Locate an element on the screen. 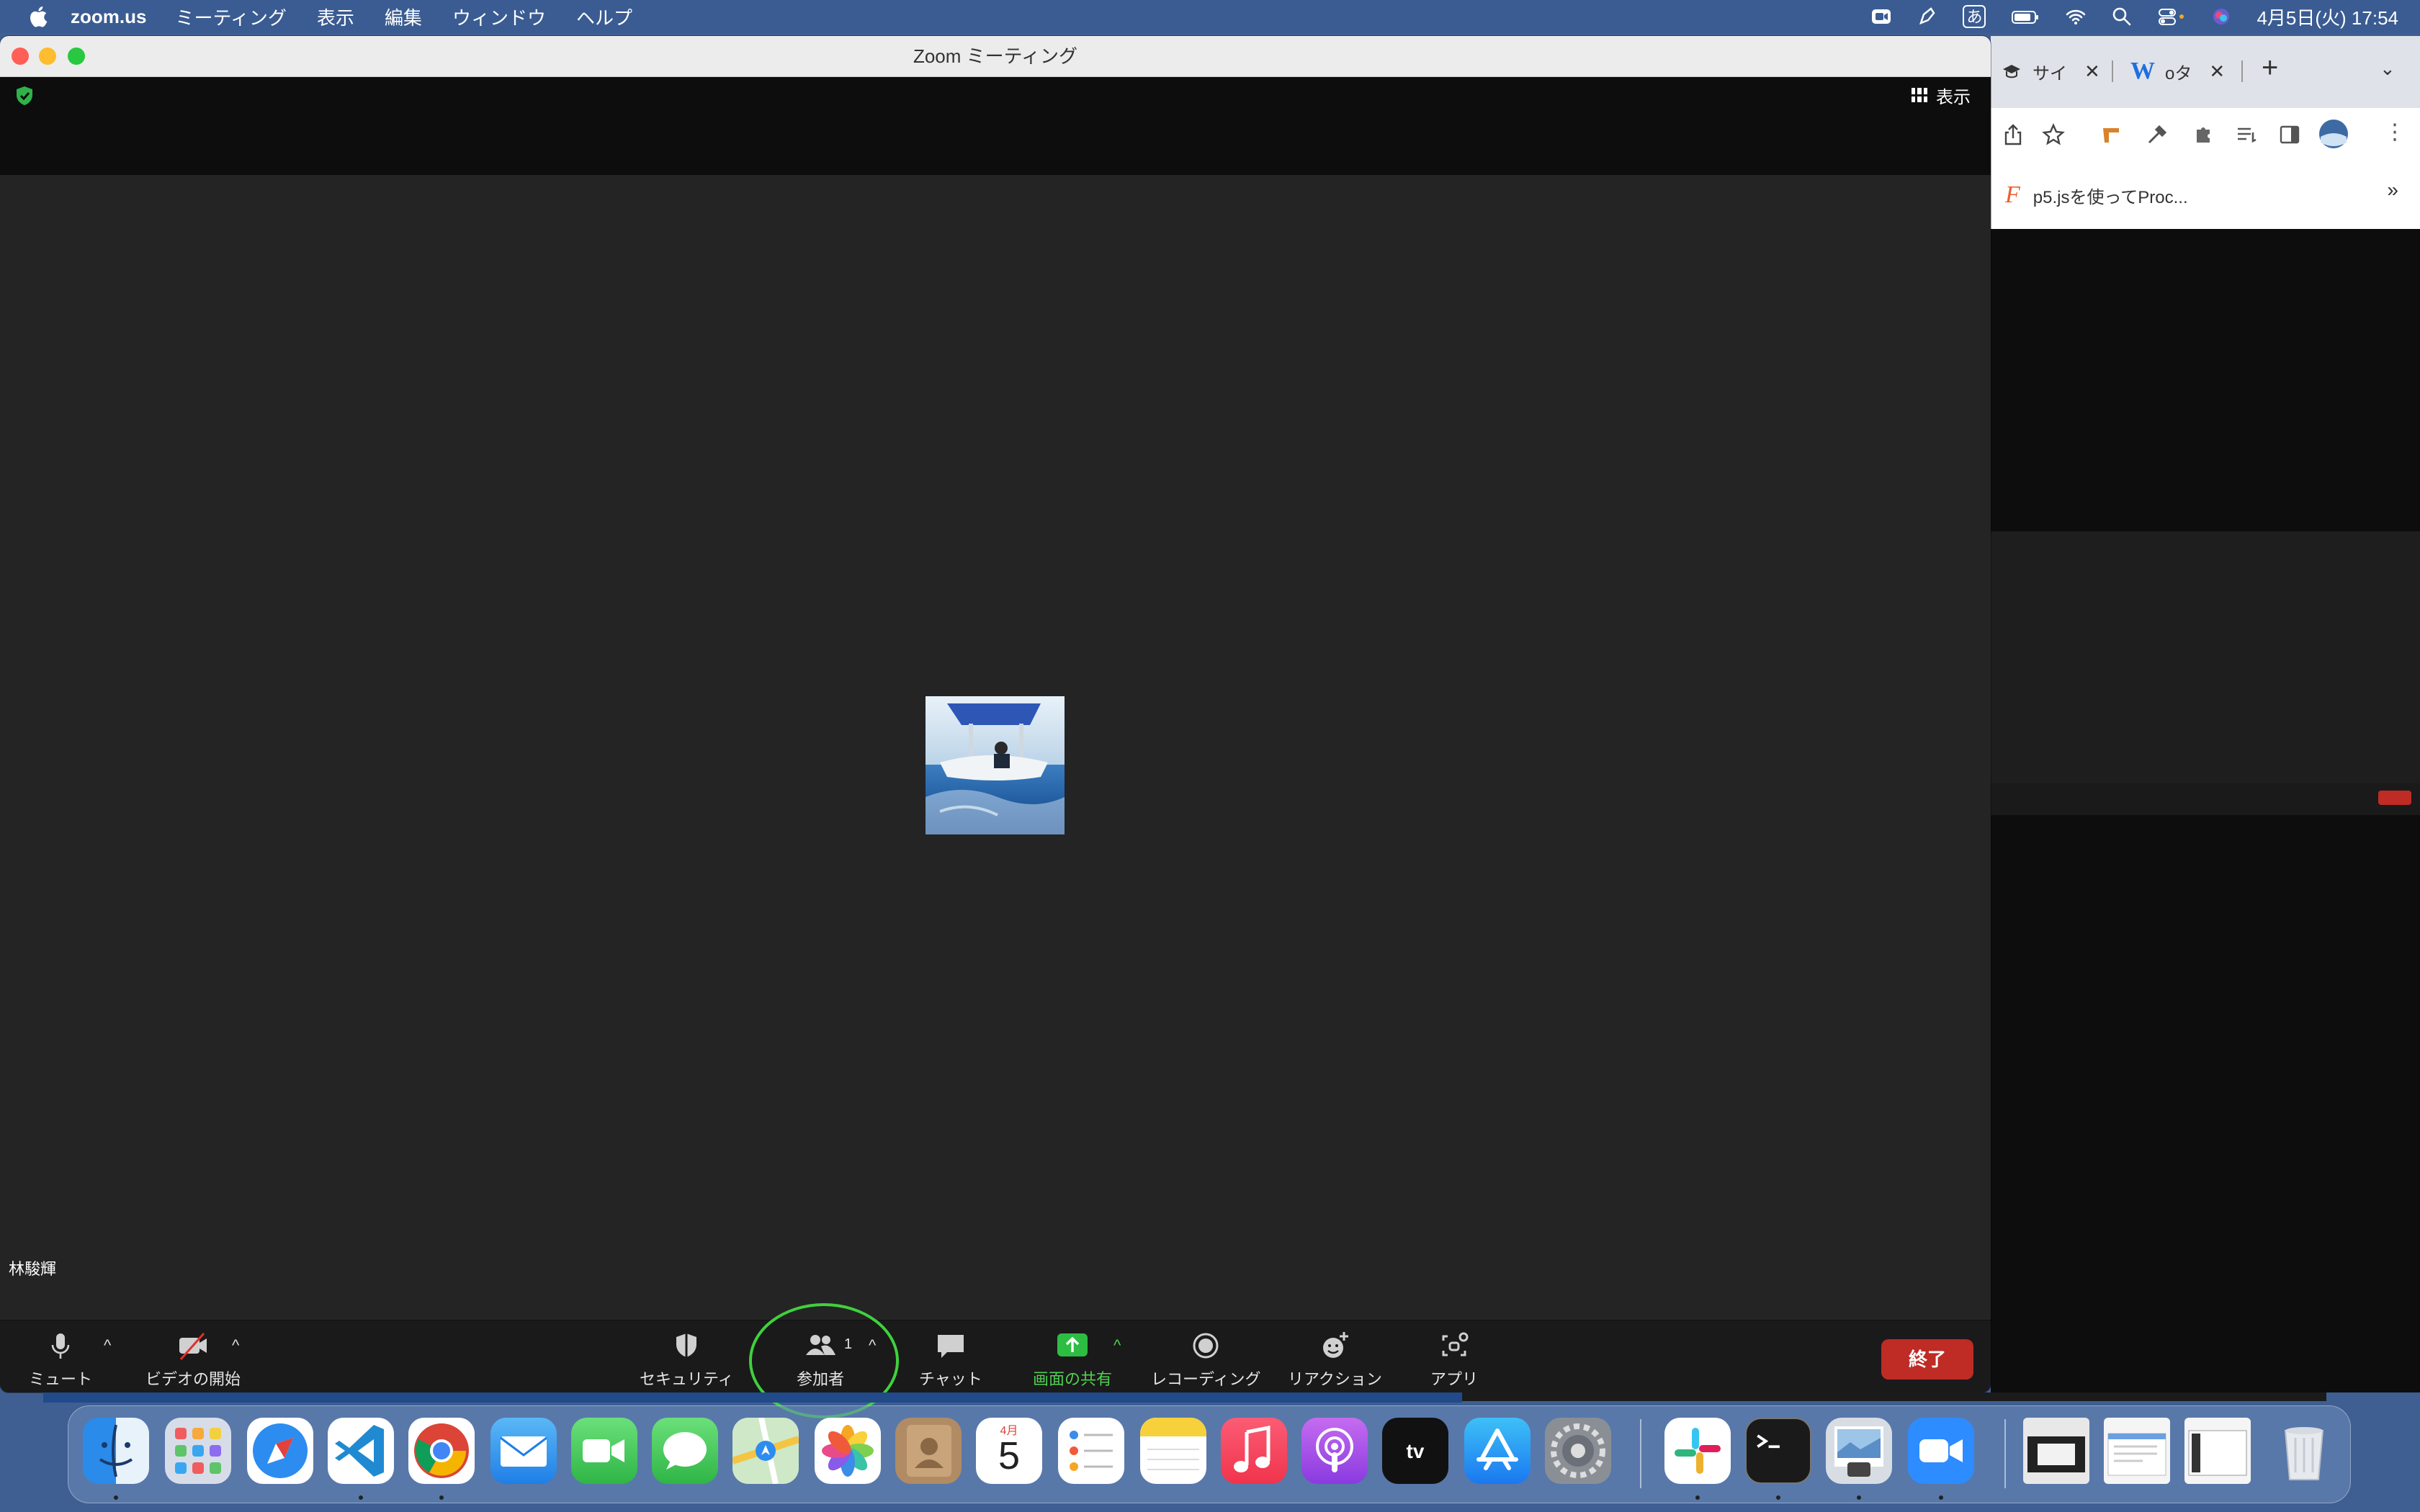 The width and height of the screenshot is (2420, 1512). dock-finder is located at coordinates (116, 1451).